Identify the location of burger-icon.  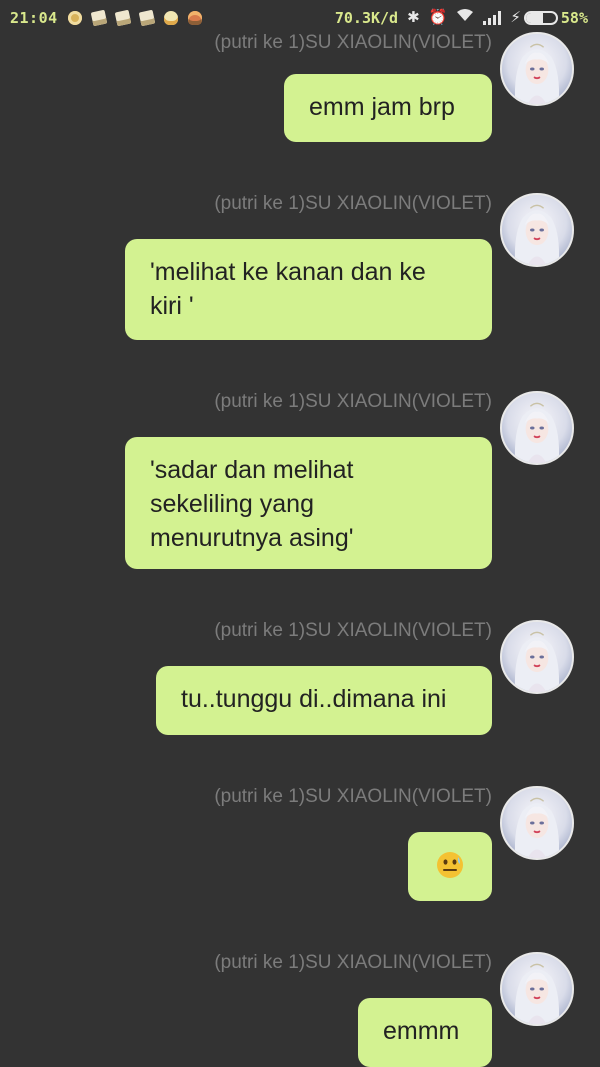
(194, 18).